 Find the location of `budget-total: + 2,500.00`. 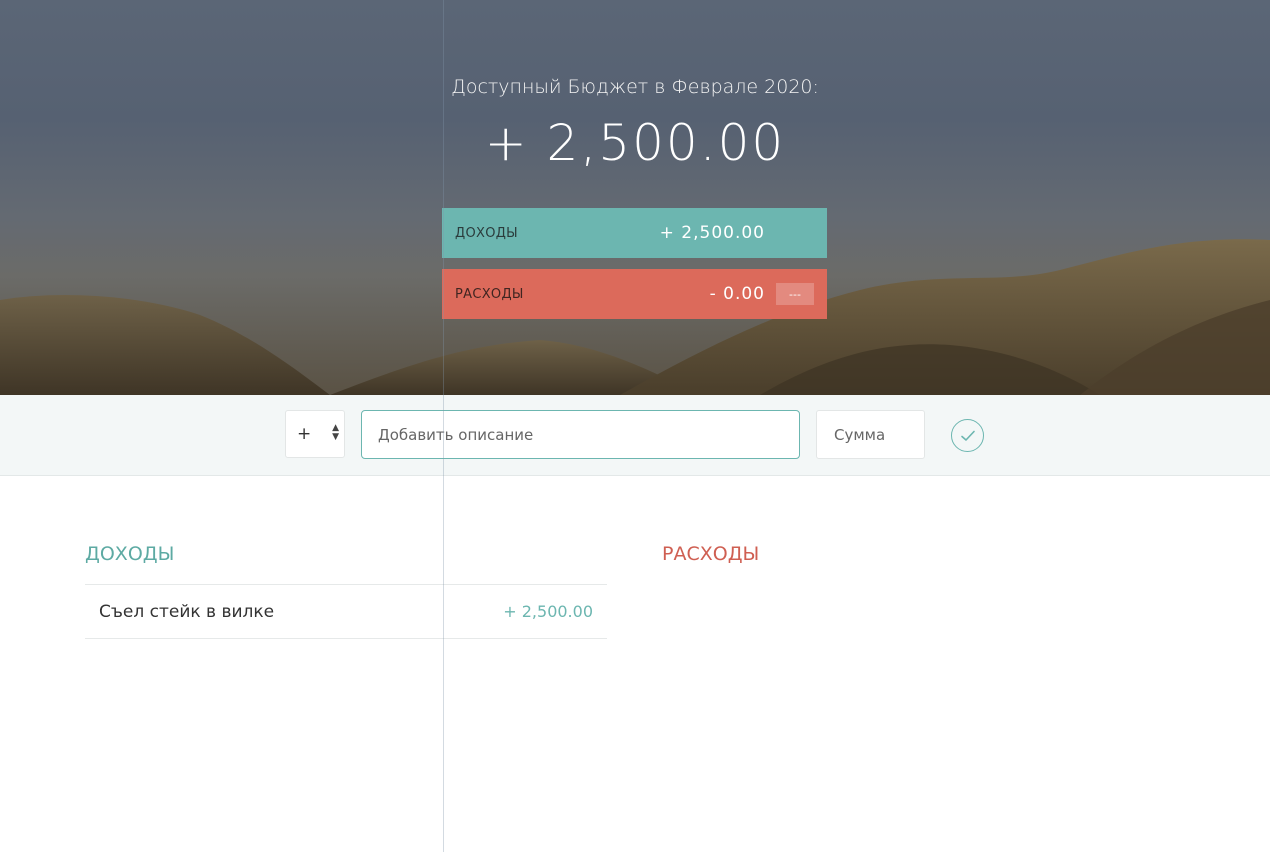

budget-total: + 2,500.00 is located at coordinates (635, 143).